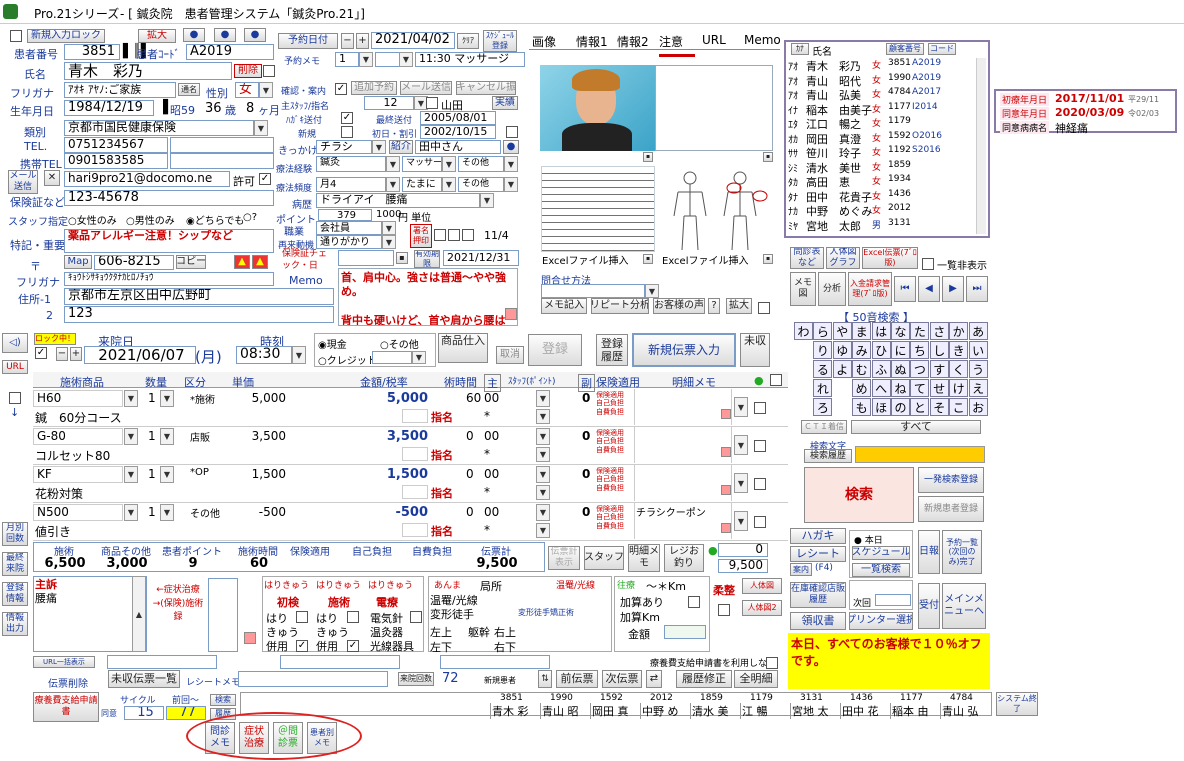 The width and height of the screenshot is (1184, 761). Describe the element at coordinates (152, 512) in the screenshot. I see `qty: 1` at that location.